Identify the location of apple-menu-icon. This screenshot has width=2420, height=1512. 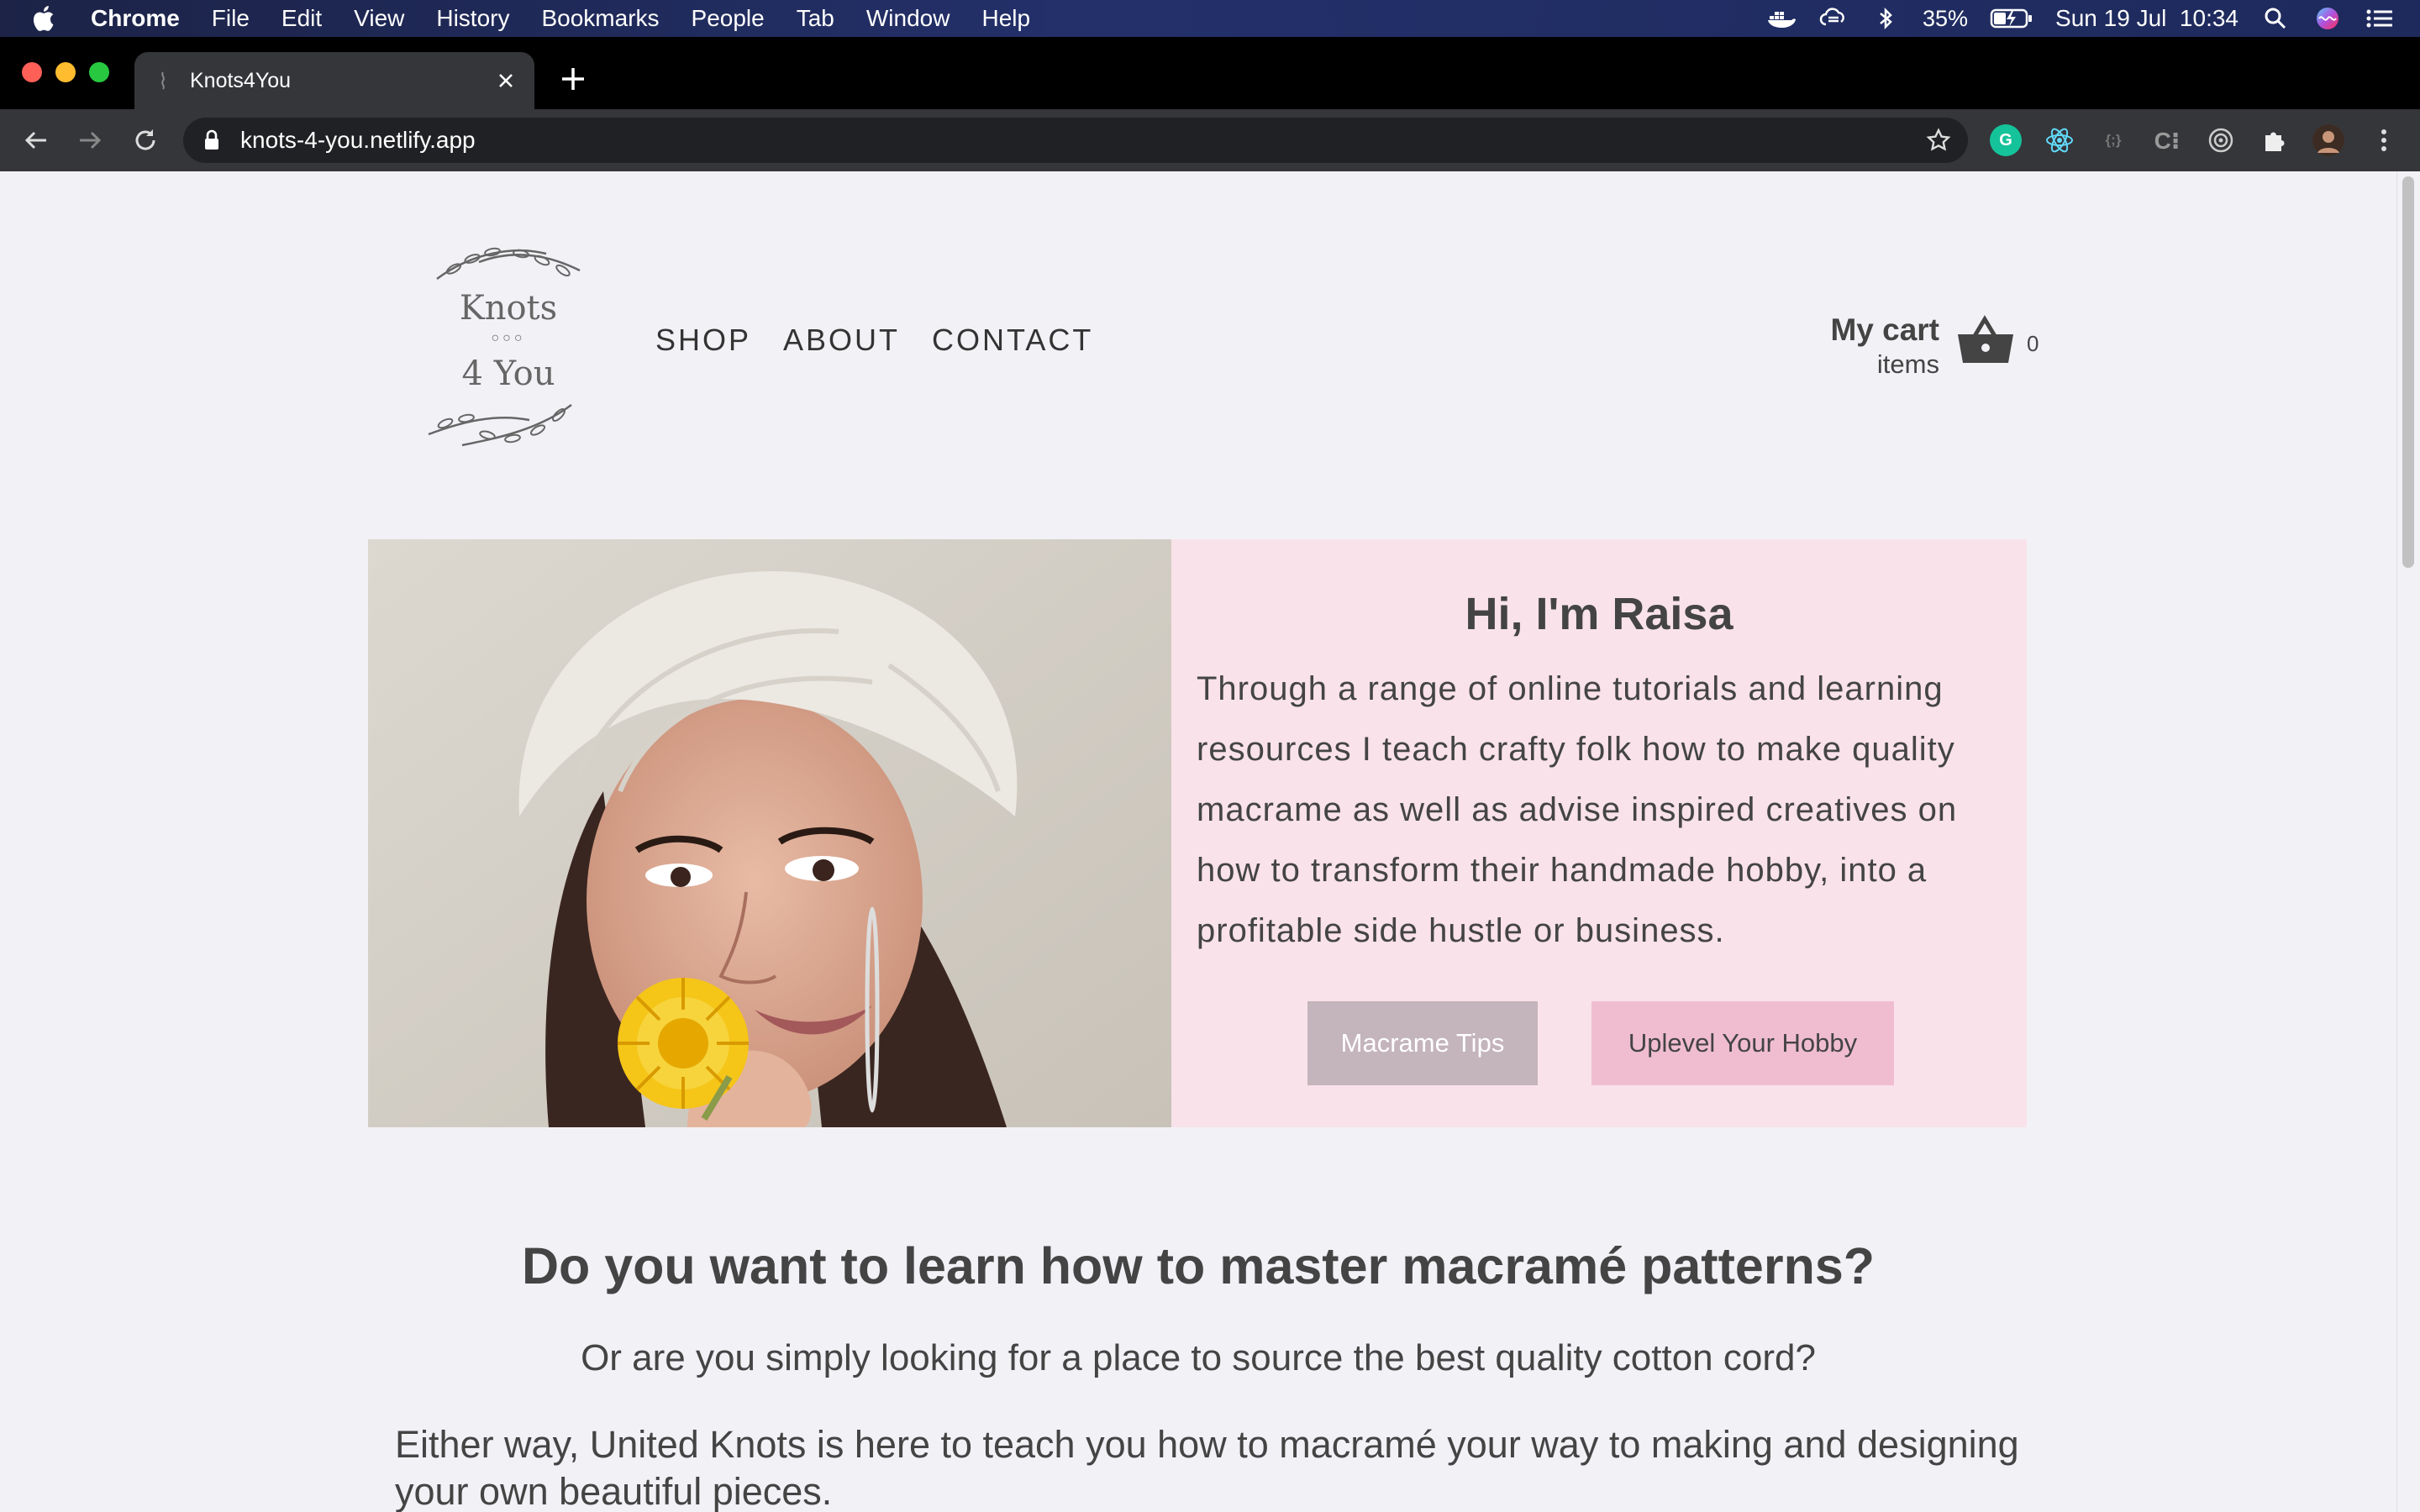
(45, 18).